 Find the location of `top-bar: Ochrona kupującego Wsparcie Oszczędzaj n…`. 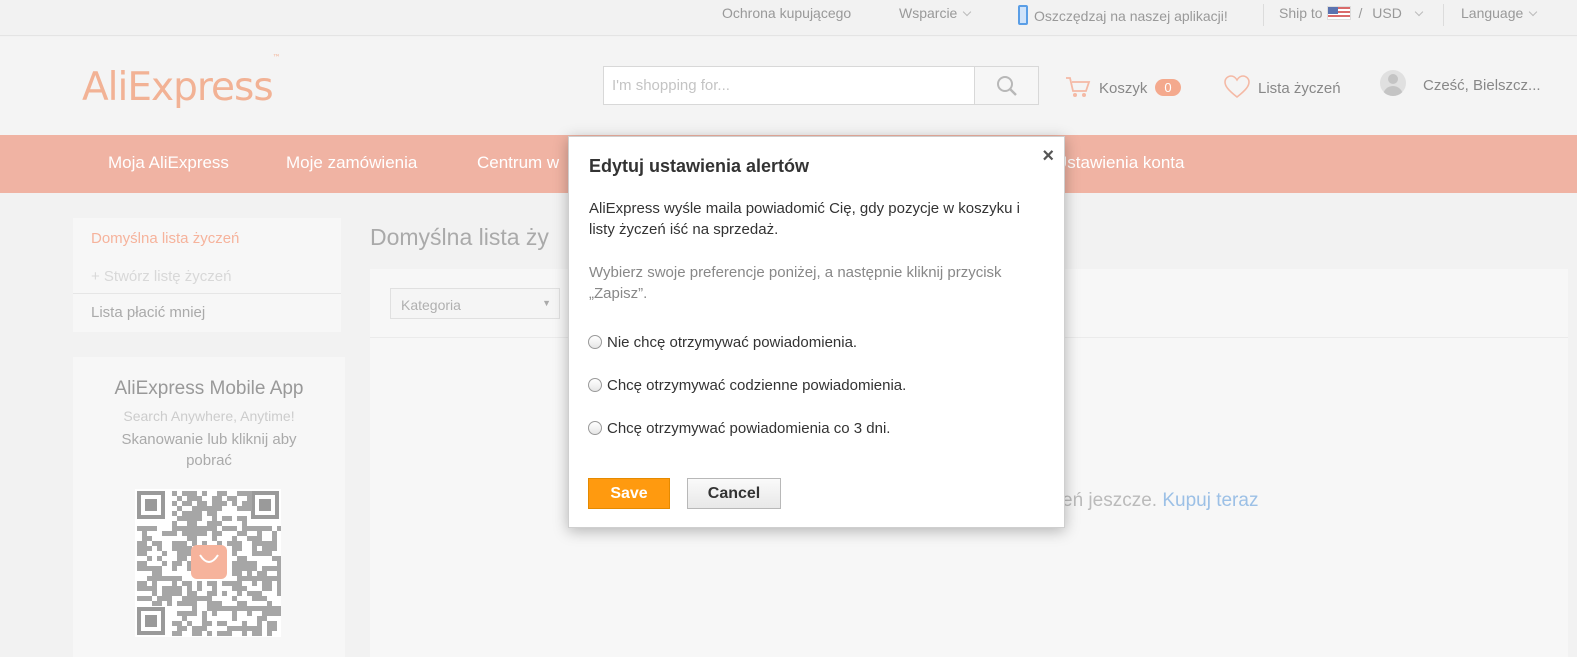

top-bar: Ochrona kupującego Wsparcie Oszczędzaj n… is located at coordinates (788, 18).